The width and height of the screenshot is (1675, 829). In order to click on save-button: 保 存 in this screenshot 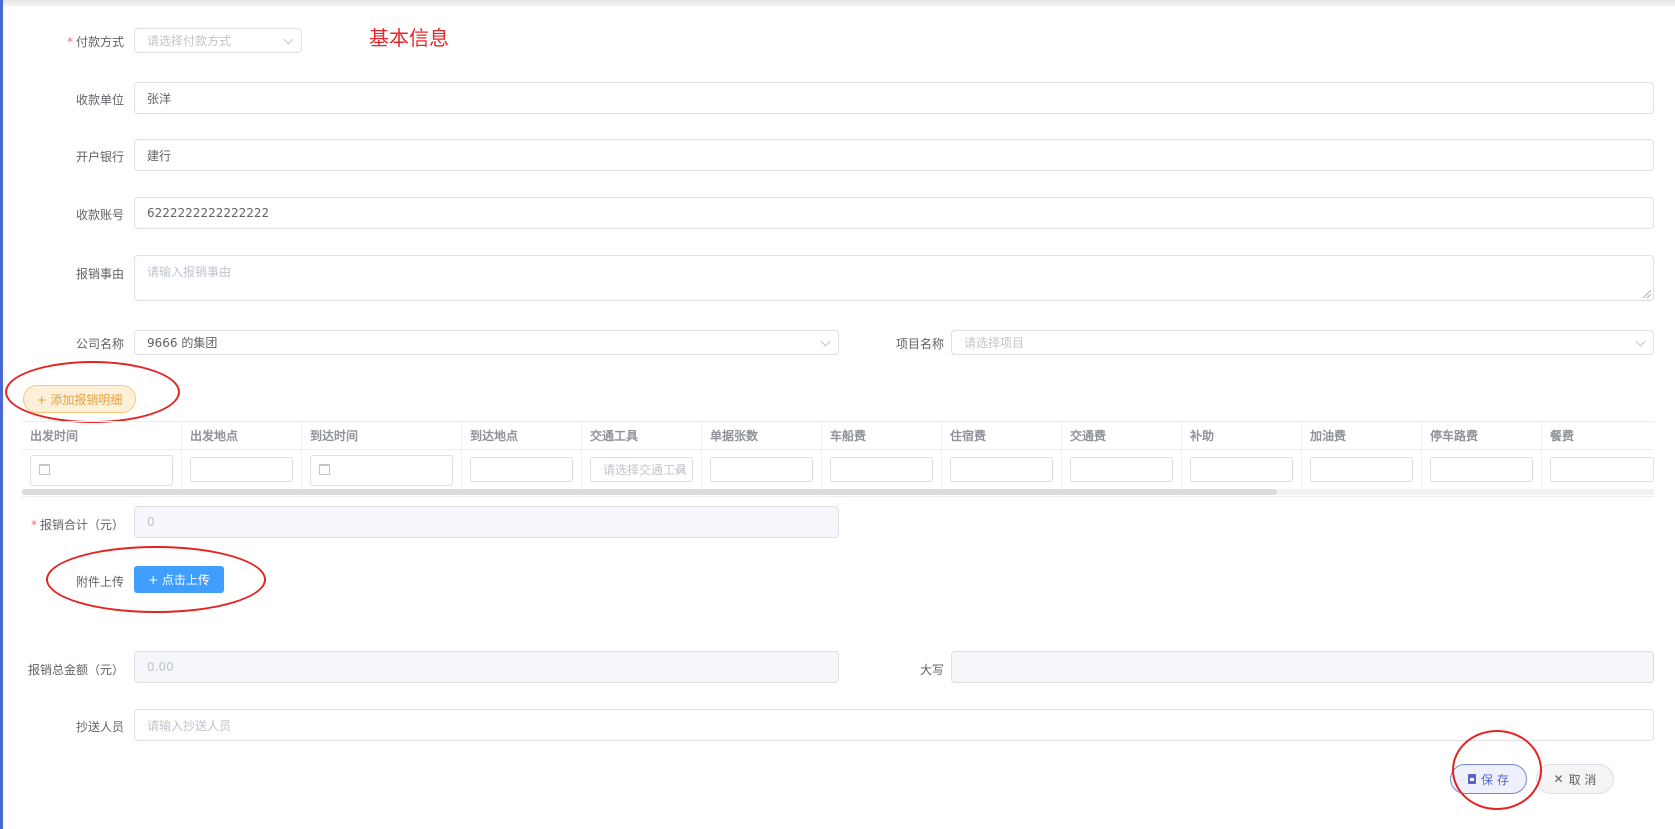, I will do `click(1488, 779)`.